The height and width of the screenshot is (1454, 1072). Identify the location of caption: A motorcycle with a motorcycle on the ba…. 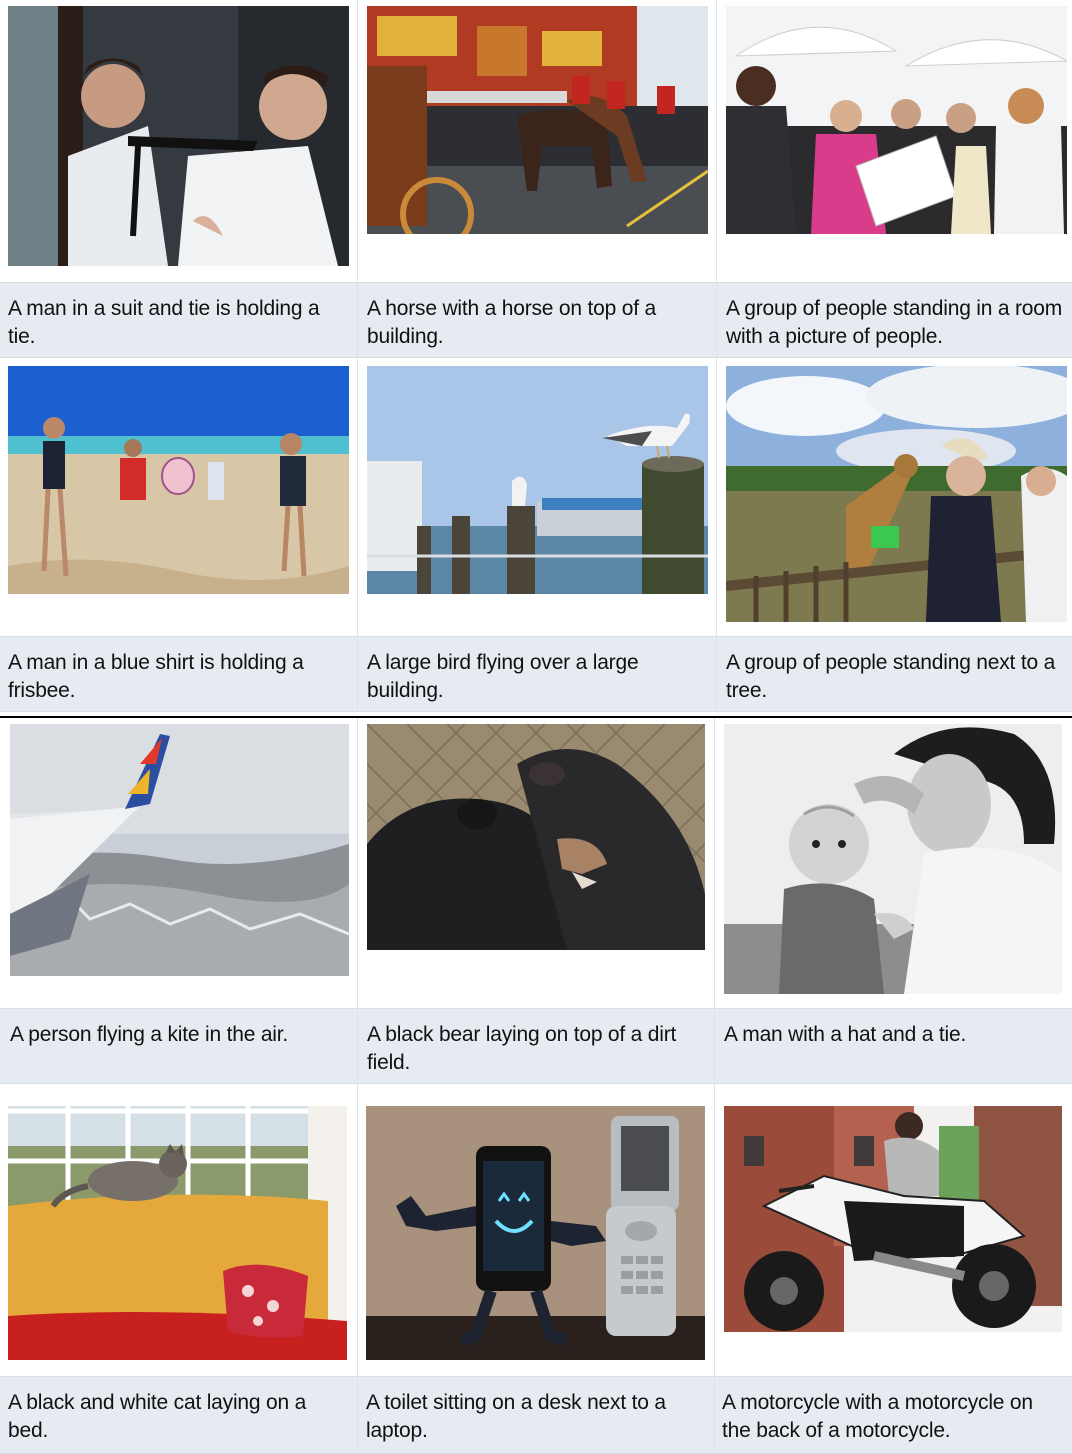
(877, 1416).